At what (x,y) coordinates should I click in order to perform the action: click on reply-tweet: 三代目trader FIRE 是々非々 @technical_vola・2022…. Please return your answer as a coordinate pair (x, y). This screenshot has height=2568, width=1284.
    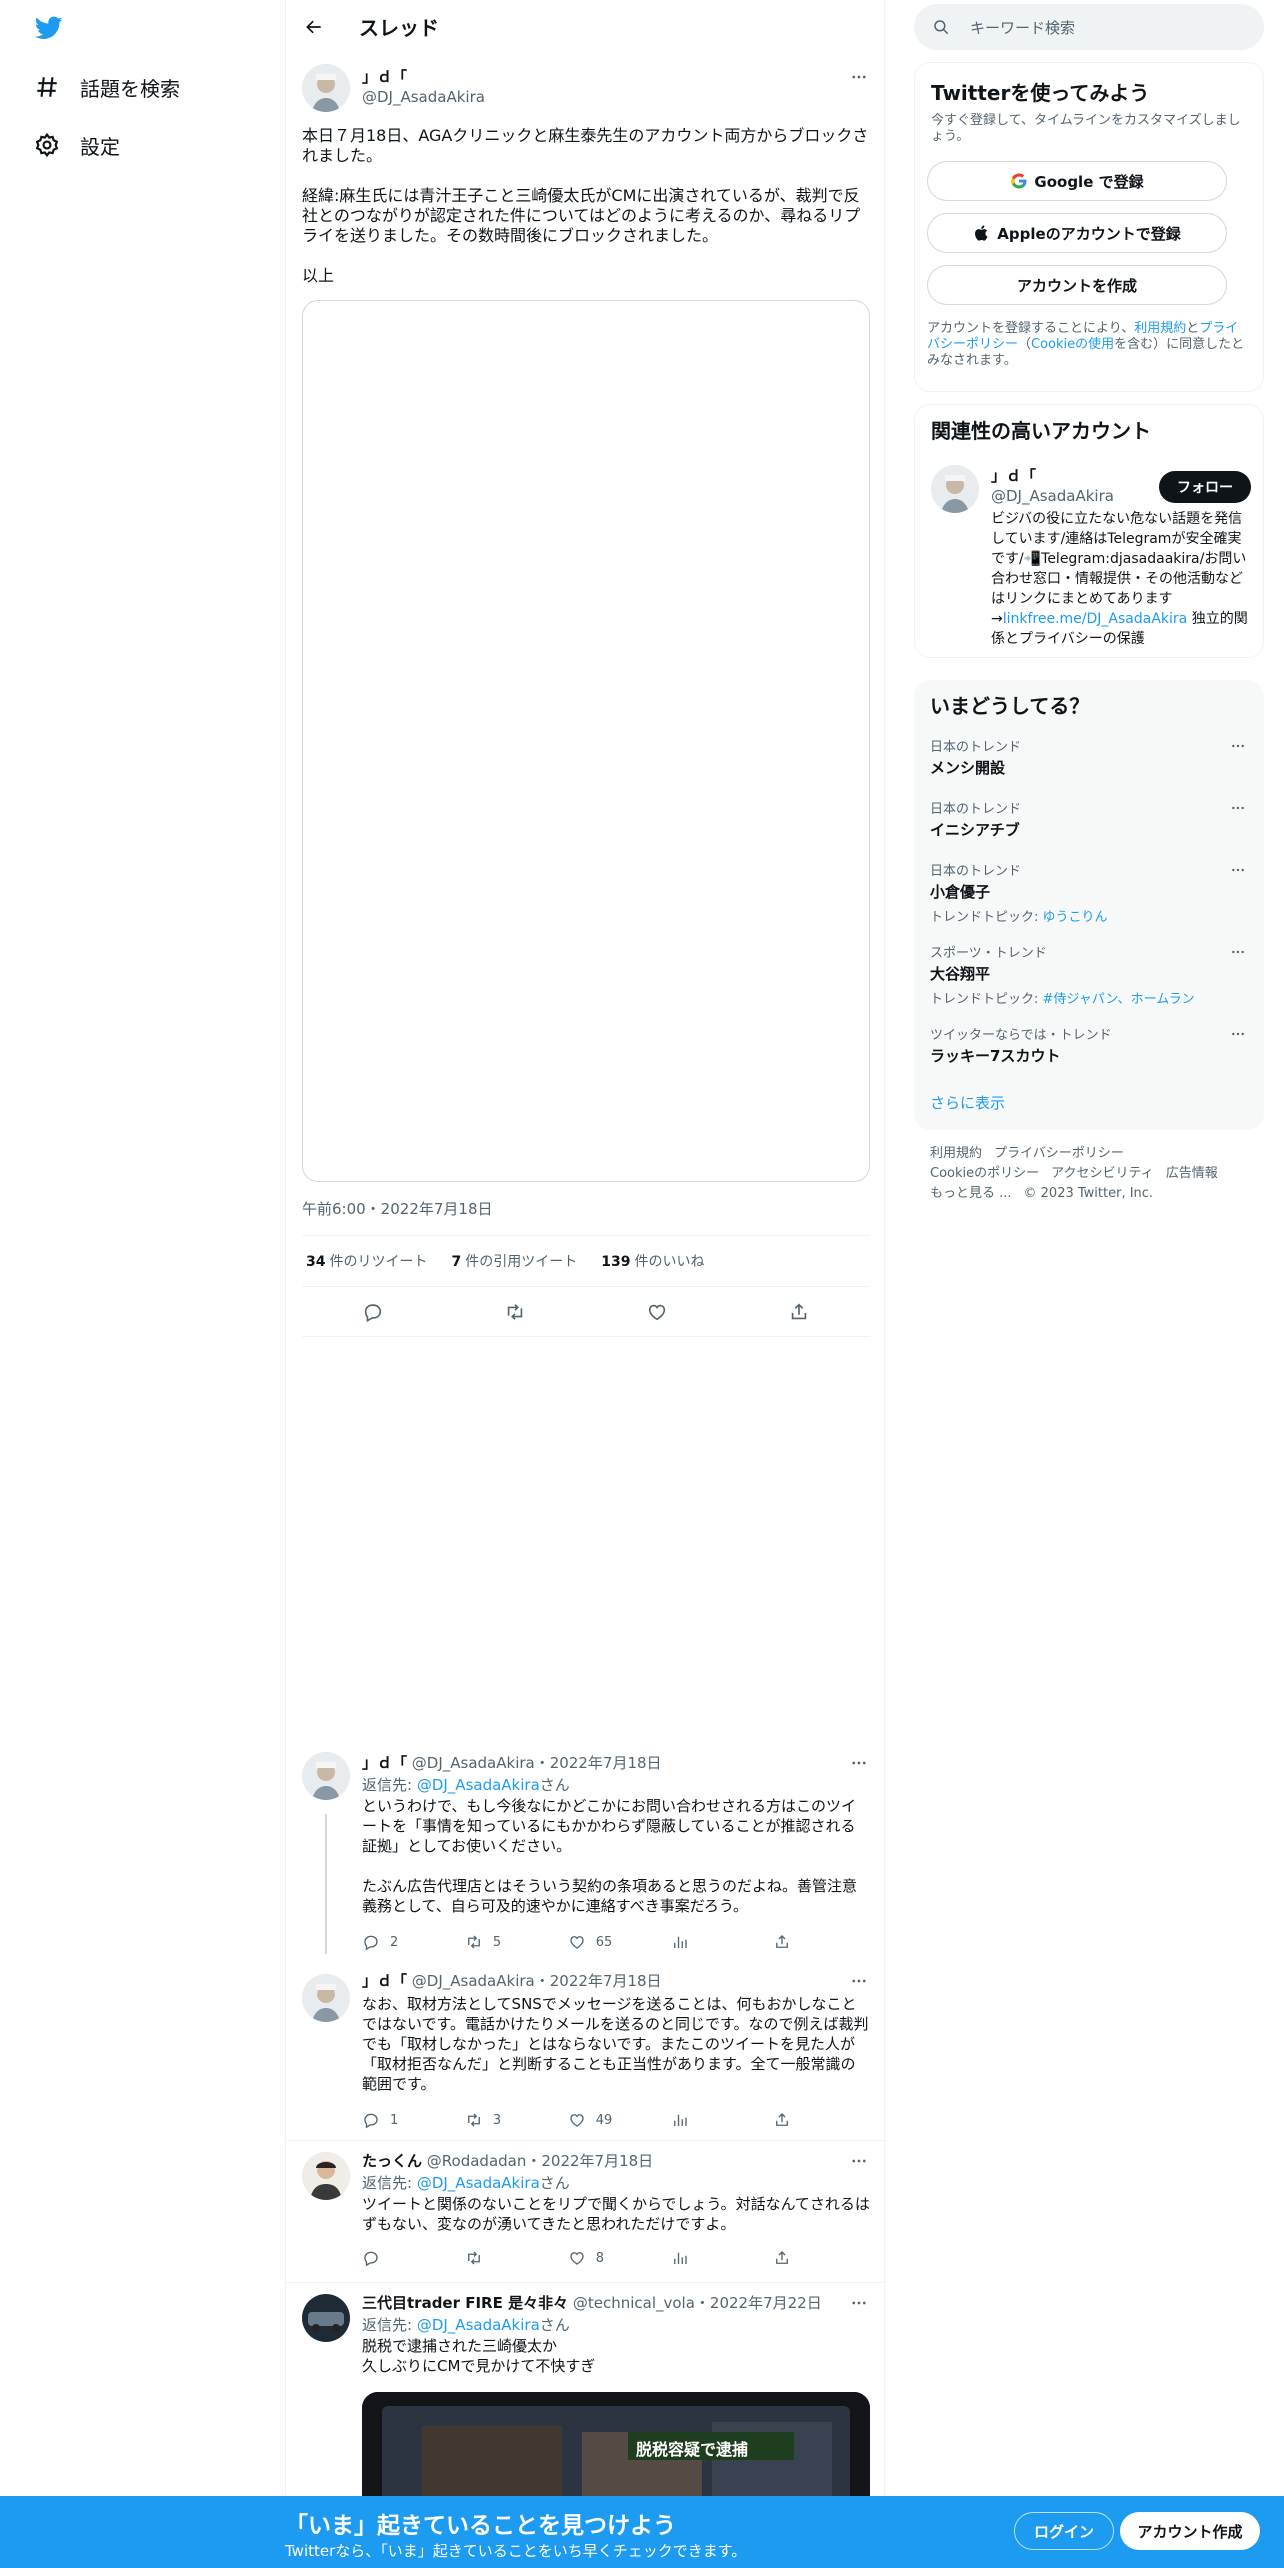
    Looking at the image, I should click on (586, 2402).